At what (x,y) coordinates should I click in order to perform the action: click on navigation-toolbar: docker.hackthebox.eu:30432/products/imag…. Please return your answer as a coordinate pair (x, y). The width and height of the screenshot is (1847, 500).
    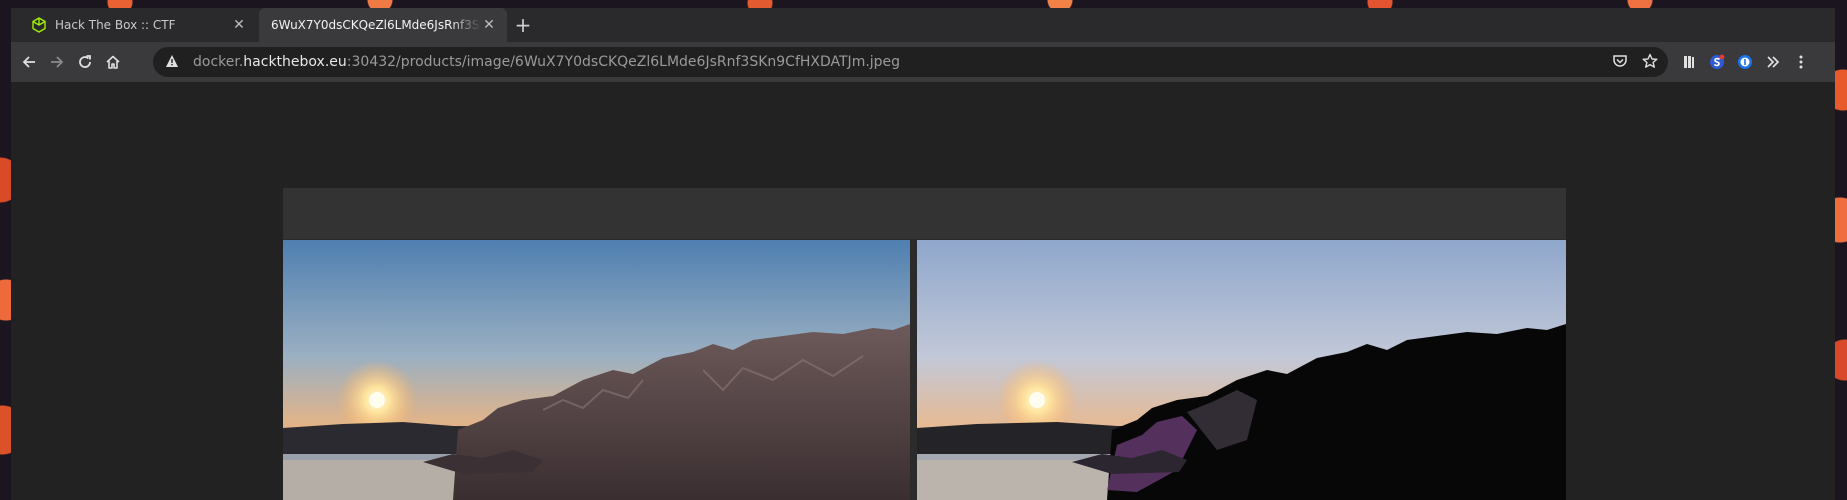
    Looking at the image, I should click on (923, 62).